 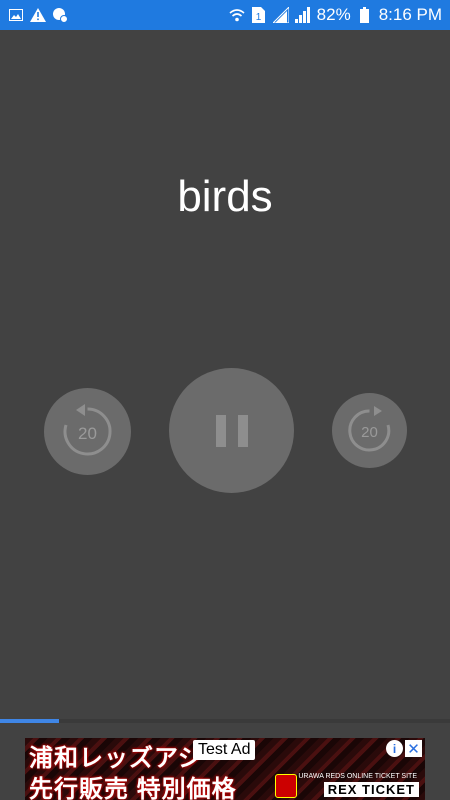 I want to click on settings-notification-icon, so click(x=60, y=15).